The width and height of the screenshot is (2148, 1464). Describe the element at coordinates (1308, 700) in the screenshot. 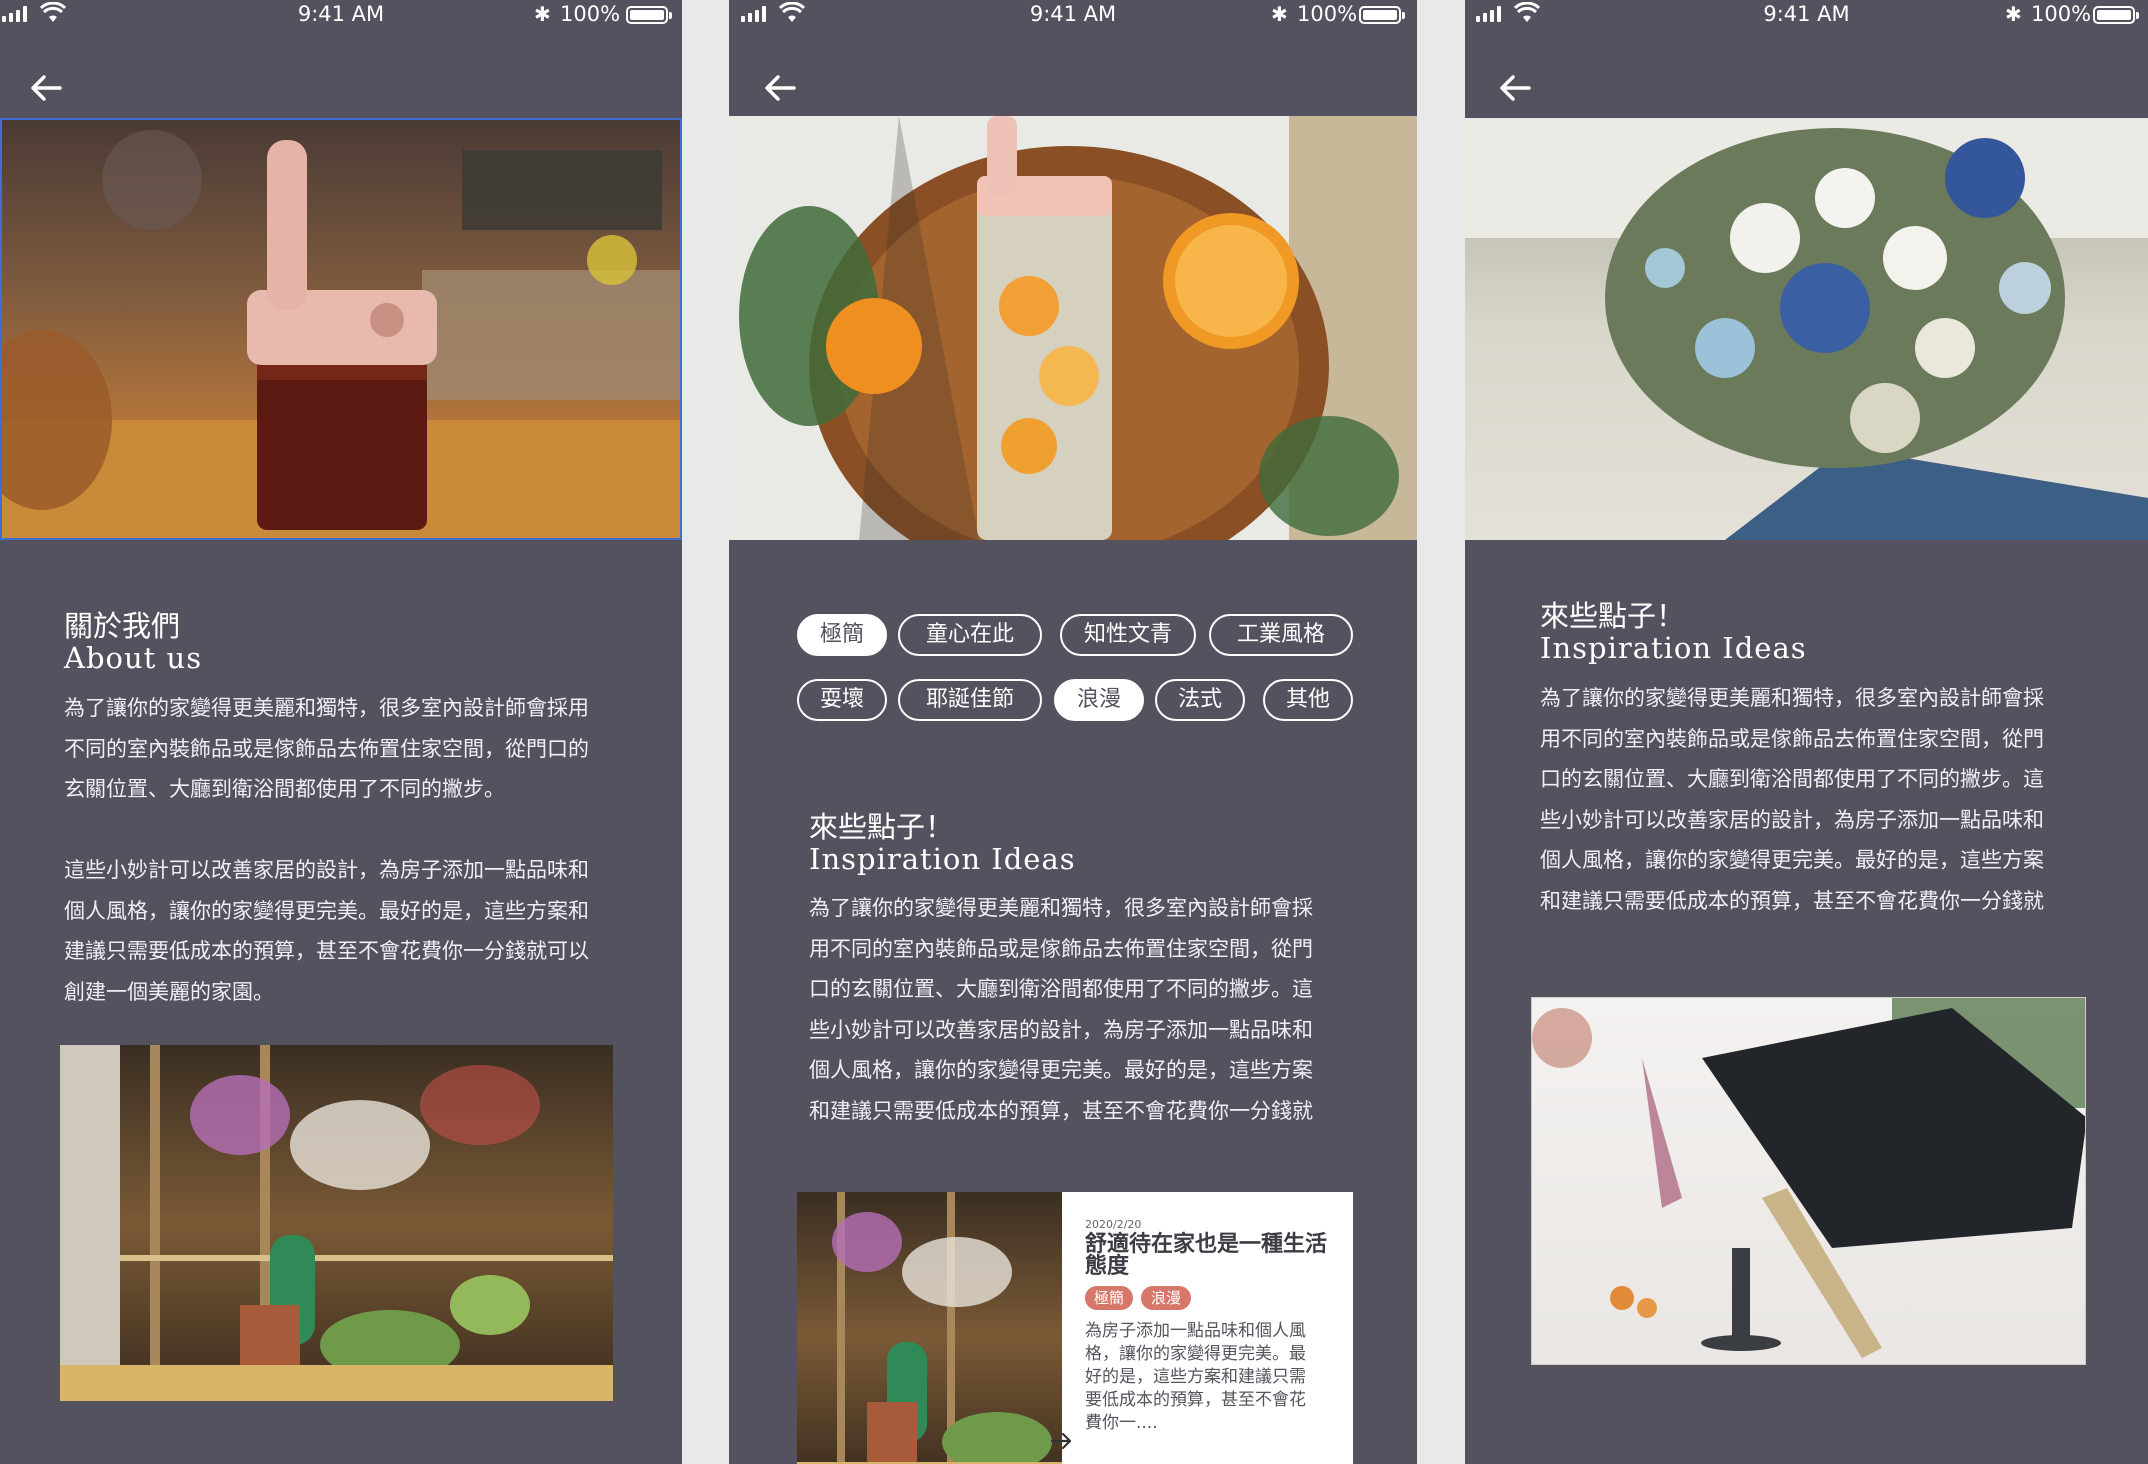

I see `tag-chip: 其他` at that location.